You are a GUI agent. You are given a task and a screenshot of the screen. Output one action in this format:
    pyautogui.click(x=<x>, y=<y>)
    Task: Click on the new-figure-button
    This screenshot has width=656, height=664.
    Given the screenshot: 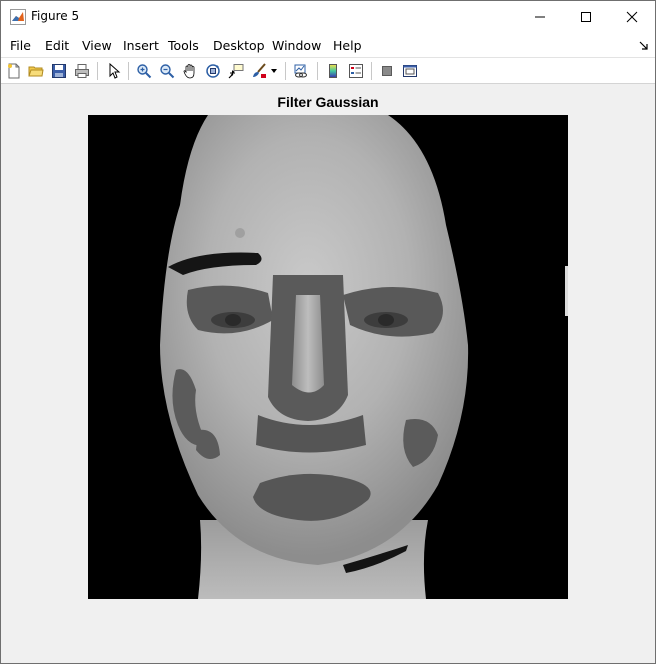 What is the action you would take?
    pyautogui.click(x=14, y=71)
    